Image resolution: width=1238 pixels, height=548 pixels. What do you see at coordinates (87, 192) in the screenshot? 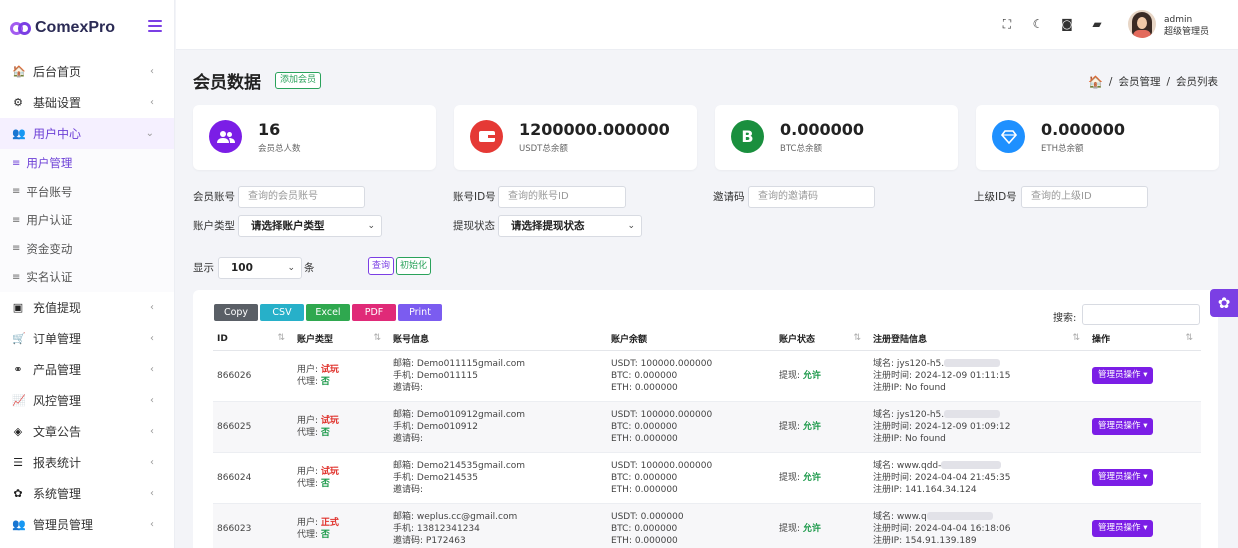
I see `sidebar-subitem-platform-account: ≡ 平台账号` at bounding box center [87, 192].